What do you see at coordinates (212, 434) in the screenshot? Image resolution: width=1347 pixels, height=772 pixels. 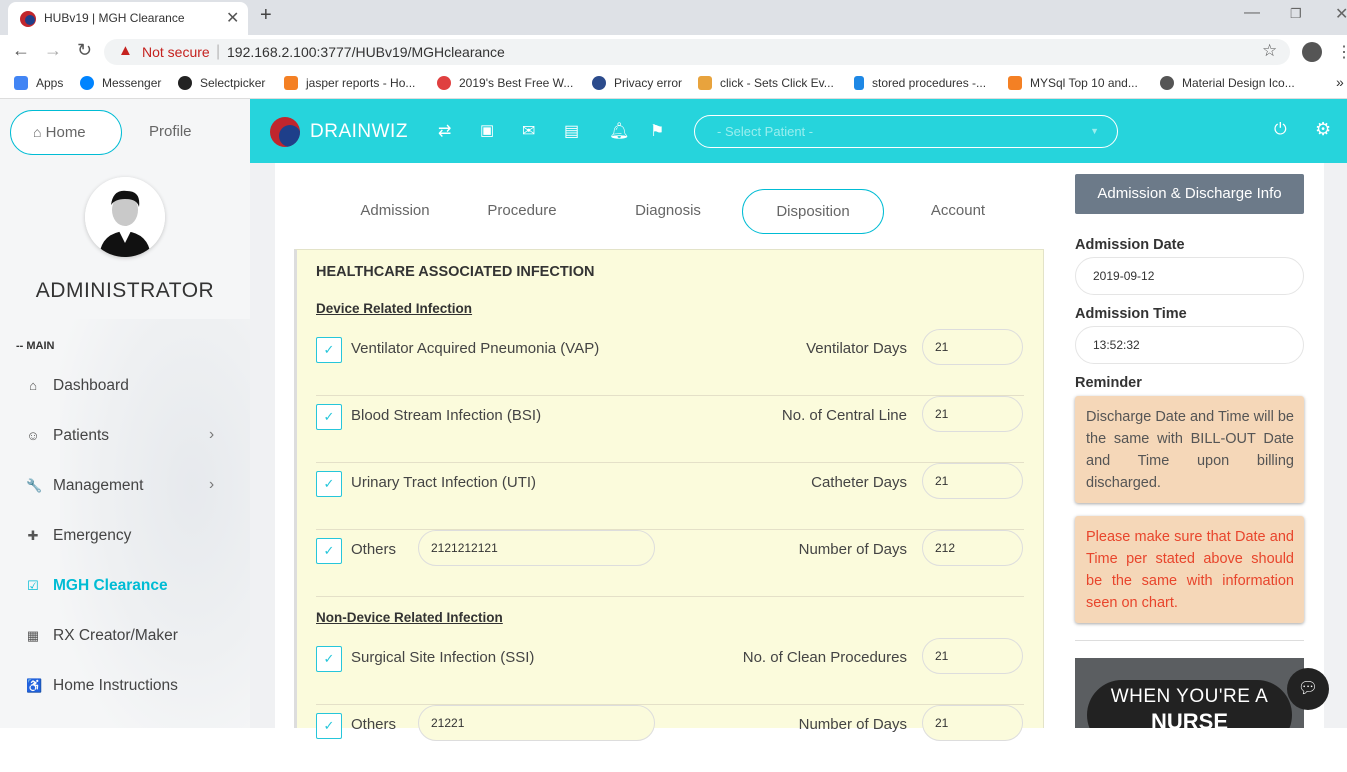 I see `chevron-right-icon: ›` at bounding box center [212, 434].